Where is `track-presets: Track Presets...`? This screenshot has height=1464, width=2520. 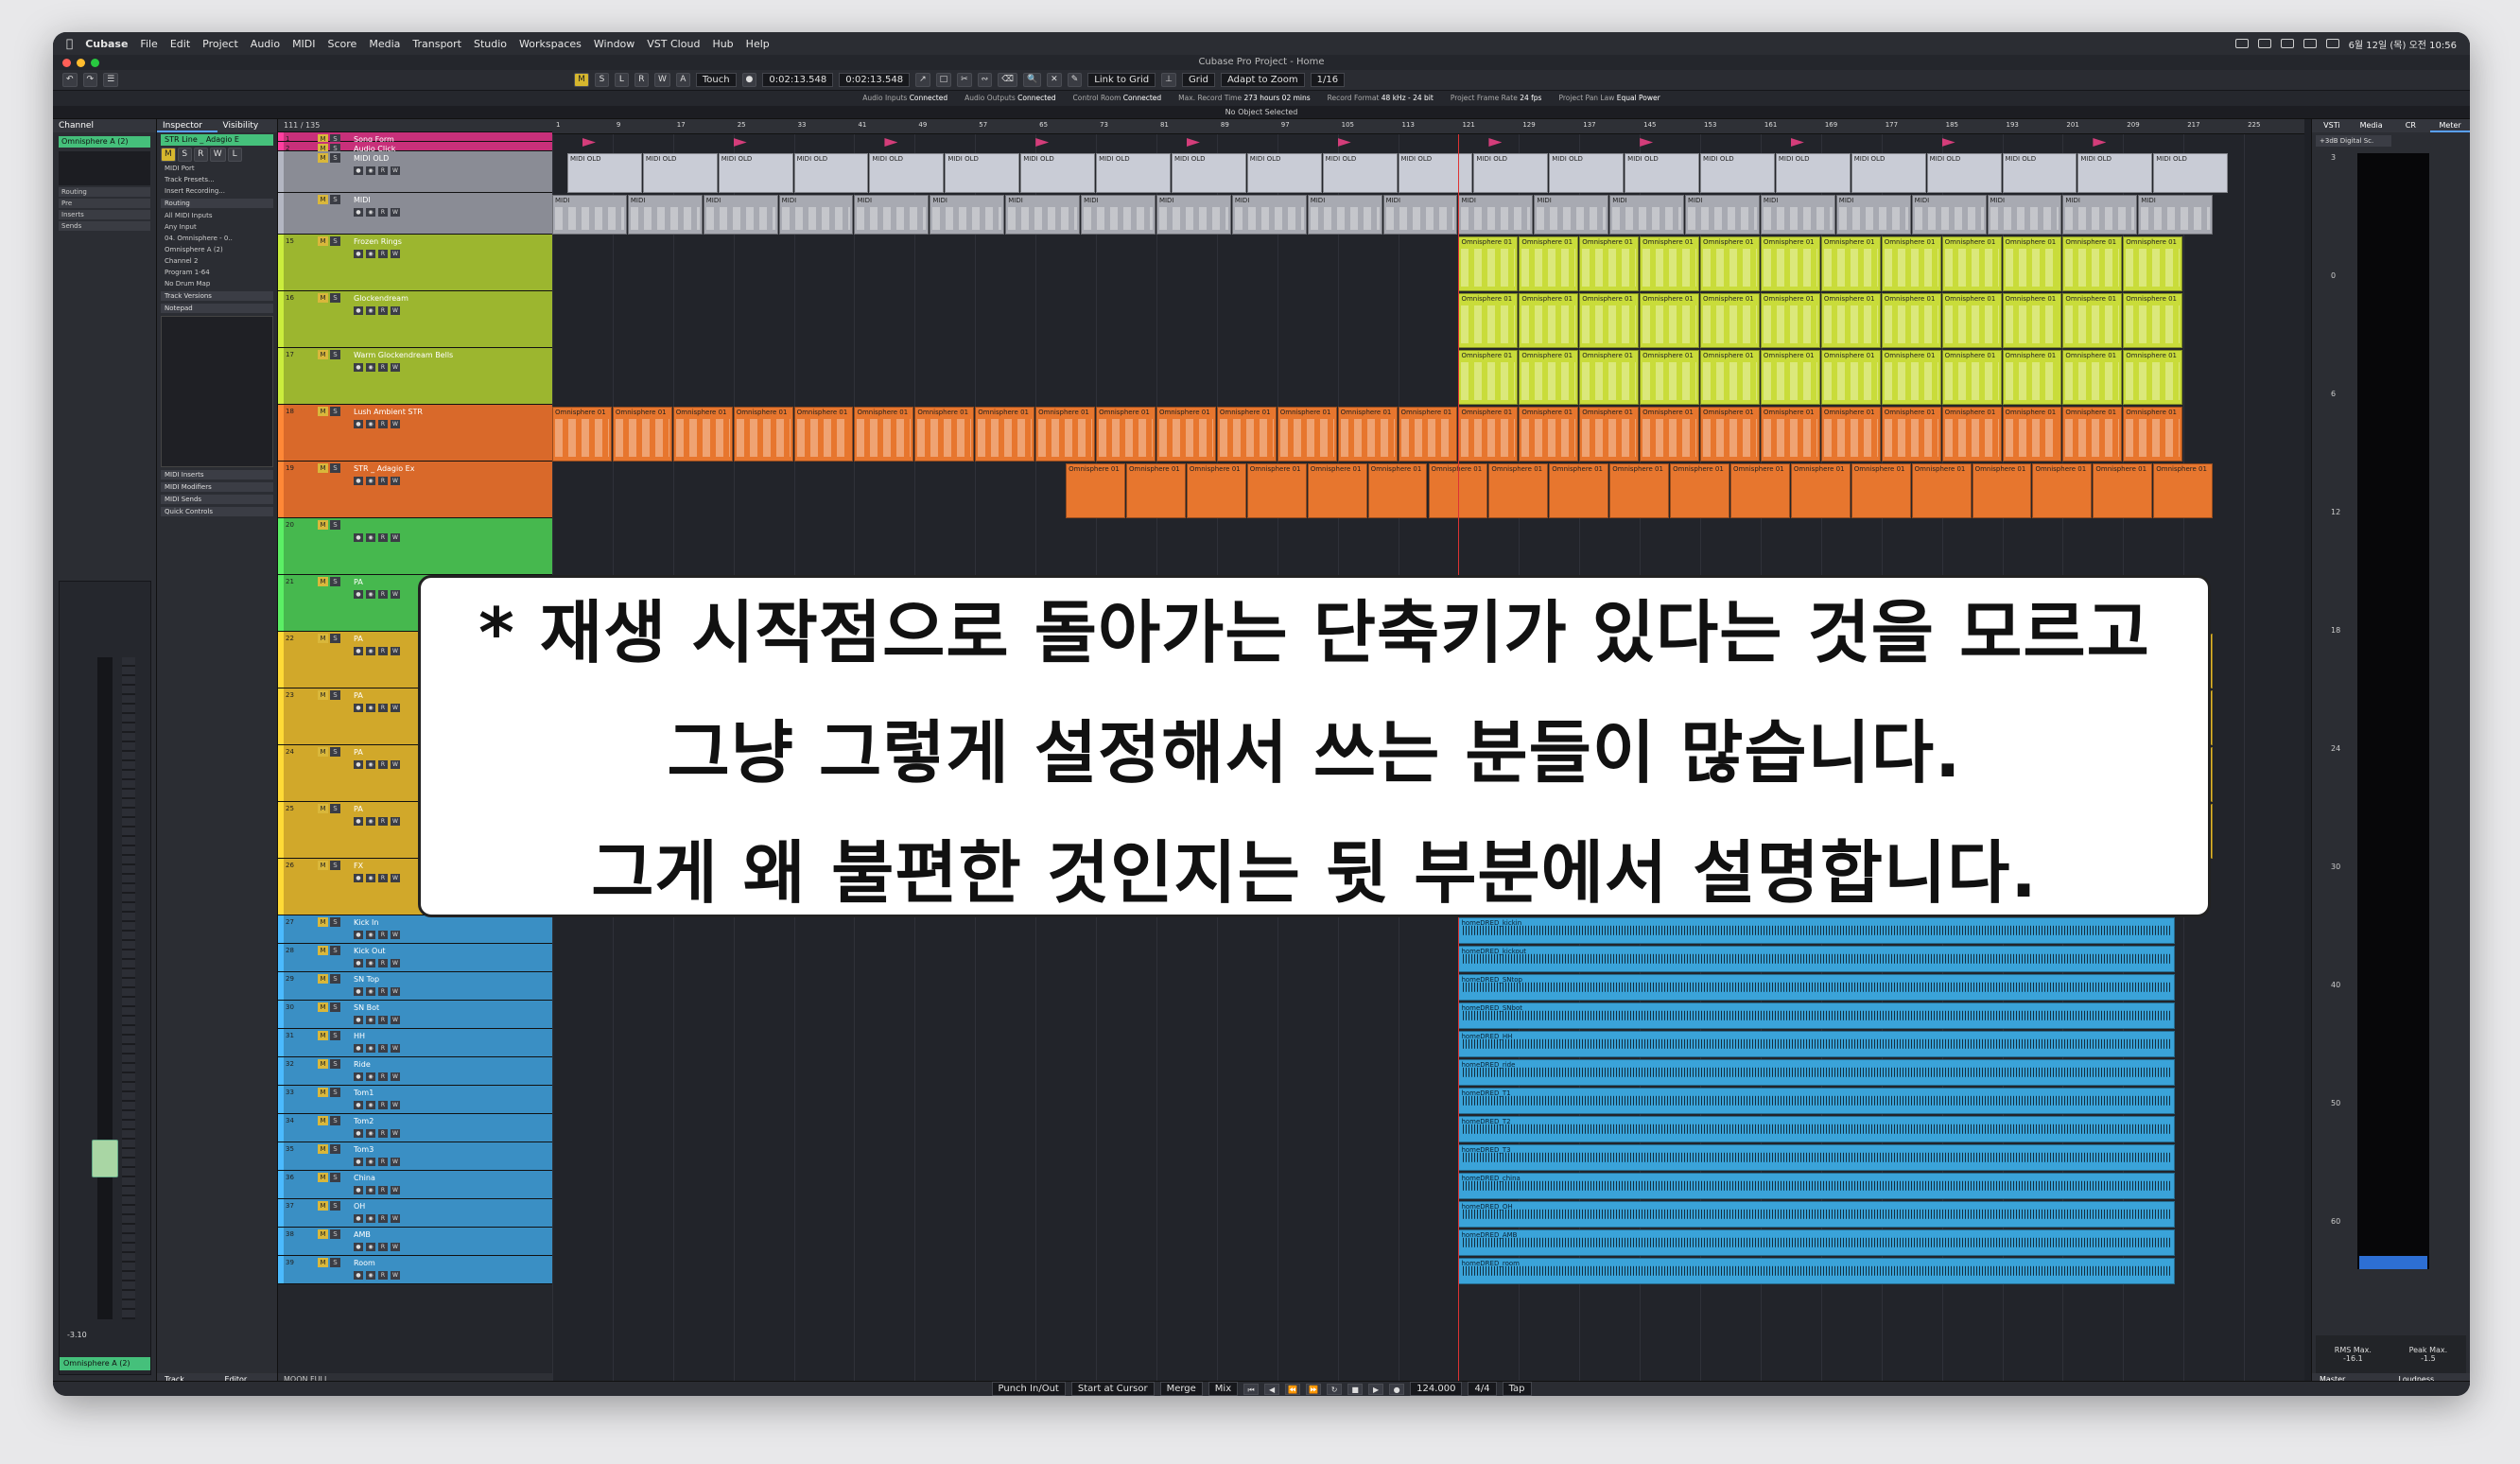 track-presets: Track Presets... is located at coordinates (217, 179).